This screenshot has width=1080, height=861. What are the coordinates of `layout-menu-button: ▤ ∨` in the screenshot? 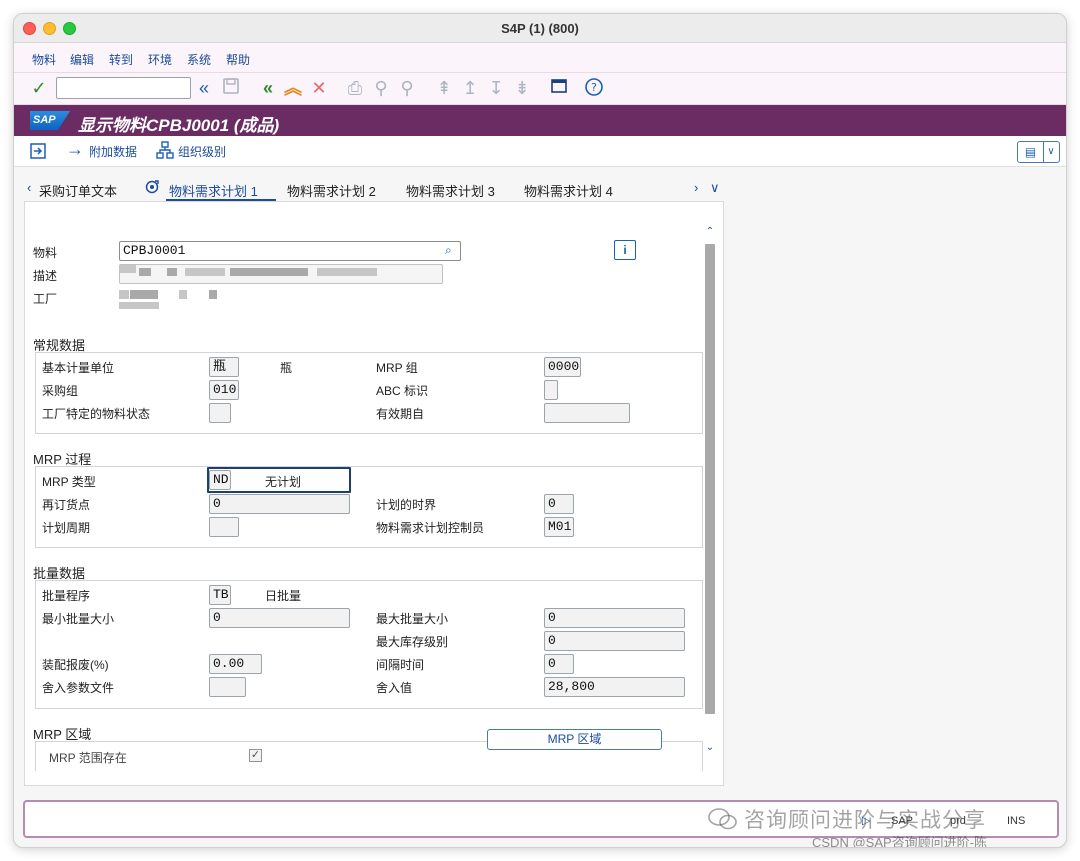 It's located at (1038, 152).